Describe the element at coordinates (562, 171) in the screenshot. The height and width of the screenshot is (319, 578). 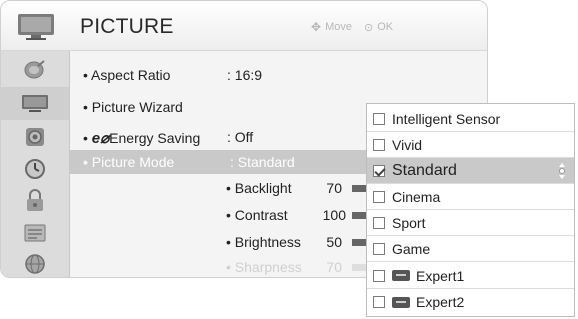
I see `up-down-arrows-icon` at that location.